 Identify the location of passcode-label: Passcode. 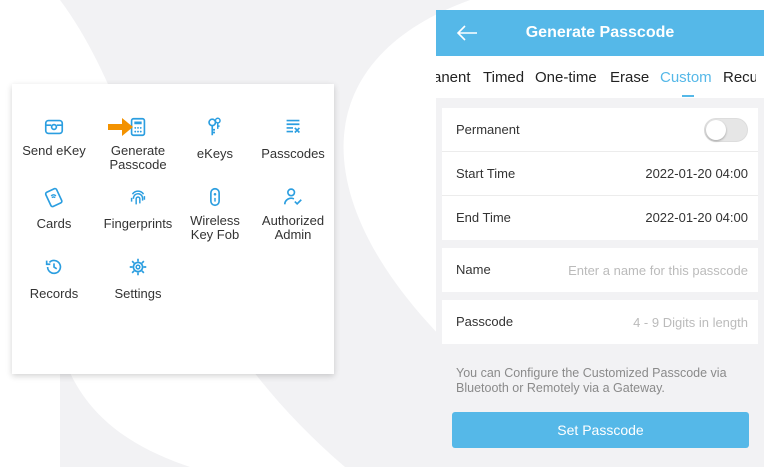
(485, 321).